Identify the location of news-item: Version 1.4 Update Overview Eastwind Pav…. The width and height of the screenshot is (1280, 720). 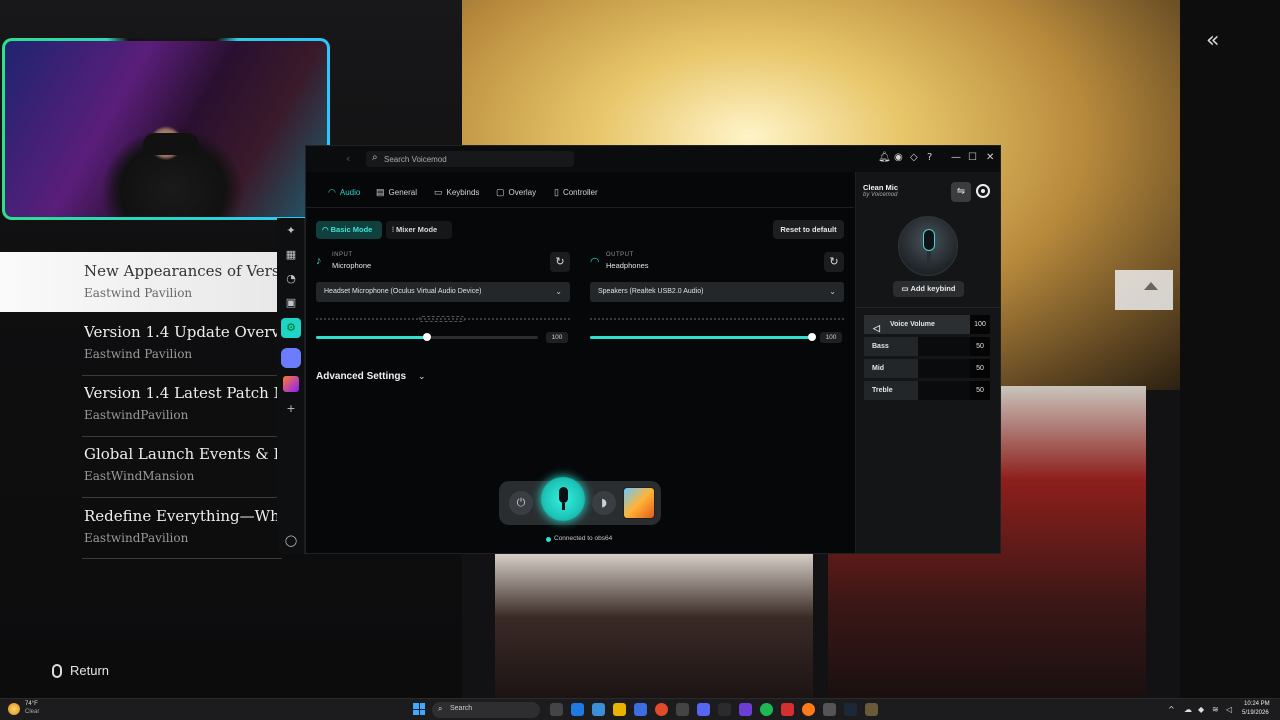
(184, 342).